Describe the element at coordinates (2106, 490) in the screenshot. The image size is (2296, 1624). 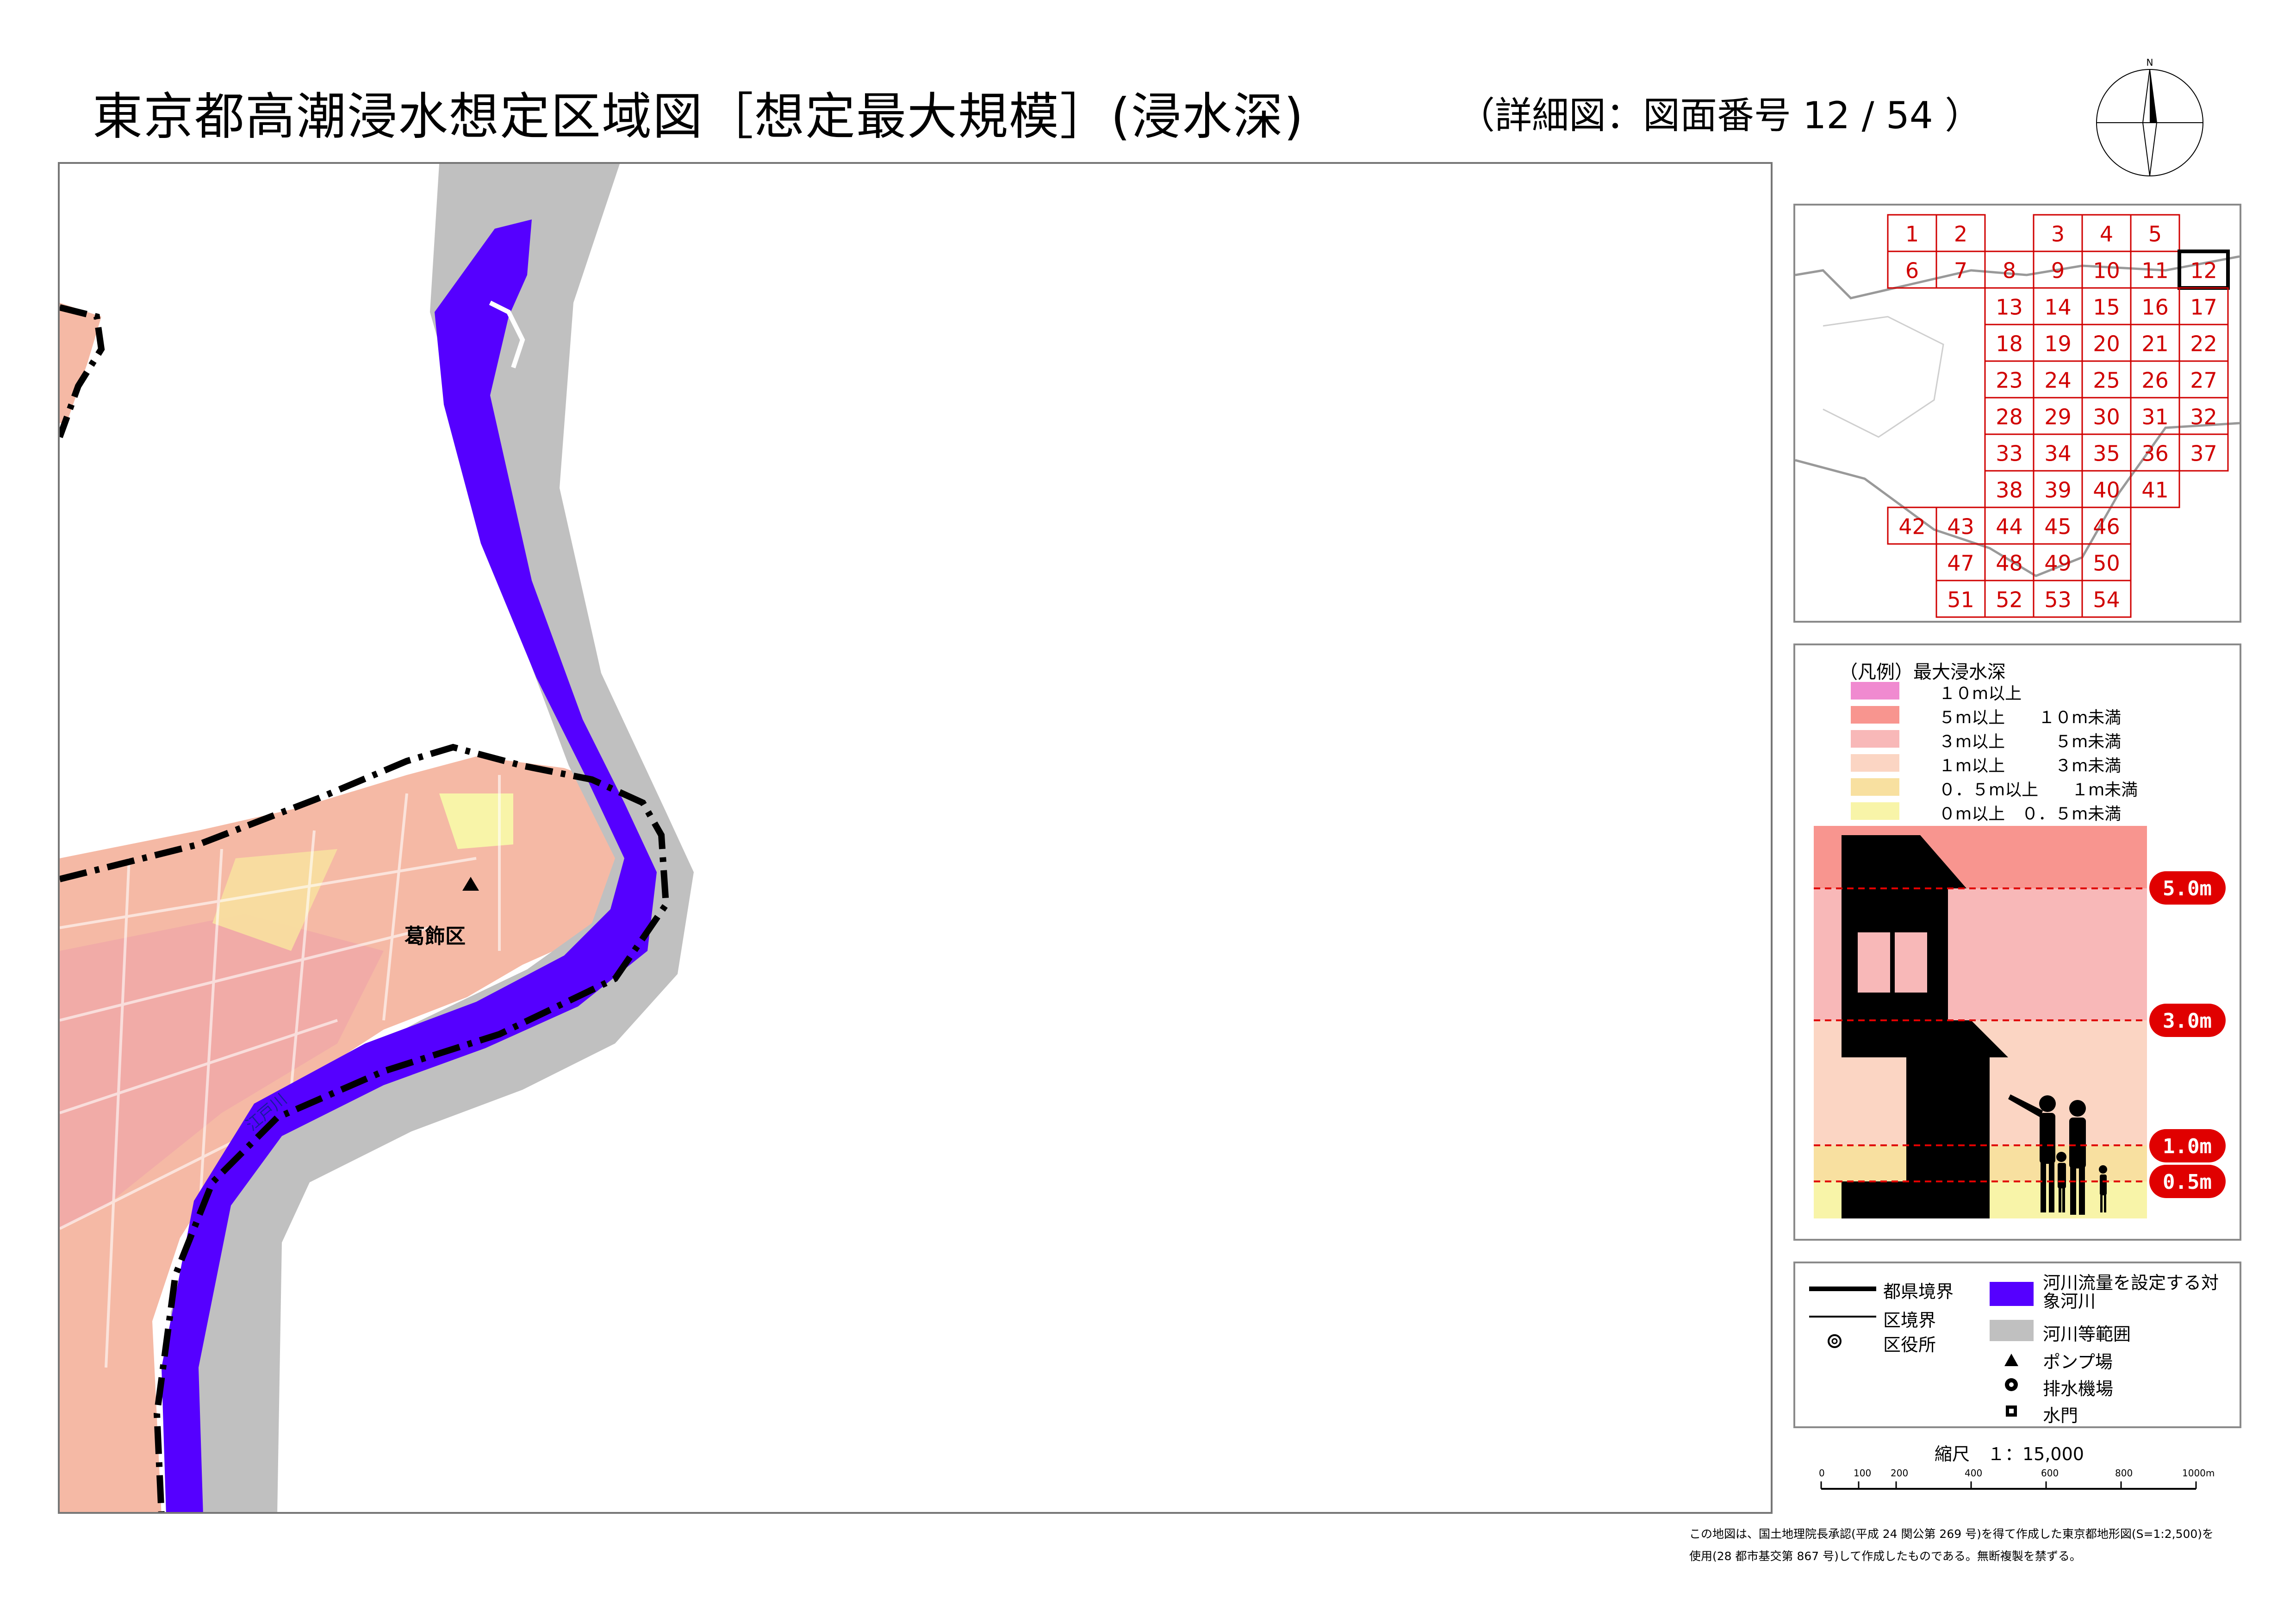
I see `index-sheet-number: 40` at that location.